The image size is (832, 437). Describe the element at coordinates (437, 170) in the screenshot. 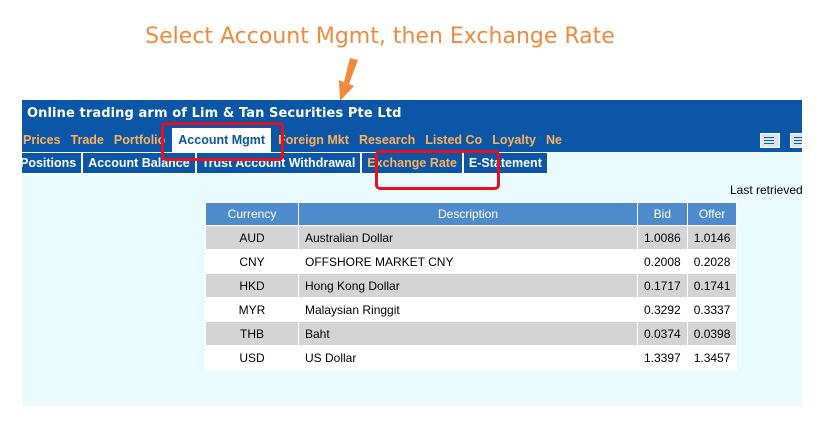

I see `exchange-rate-highlight` at that location.